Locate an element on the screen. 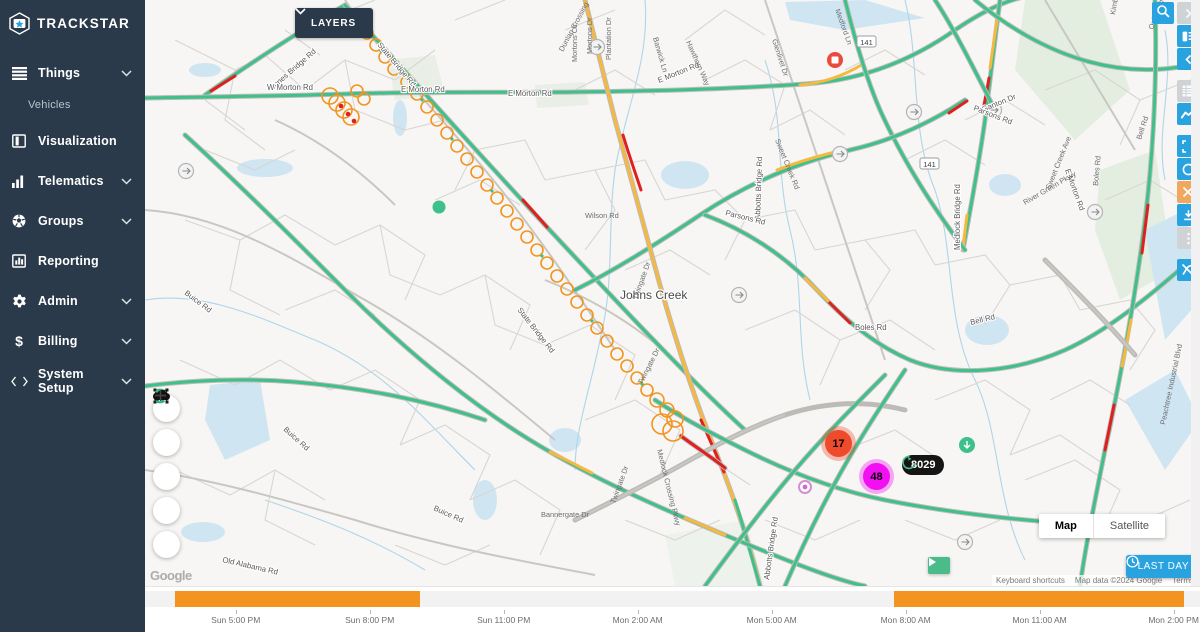  map-controls: A is located at coordinates (166, 473).